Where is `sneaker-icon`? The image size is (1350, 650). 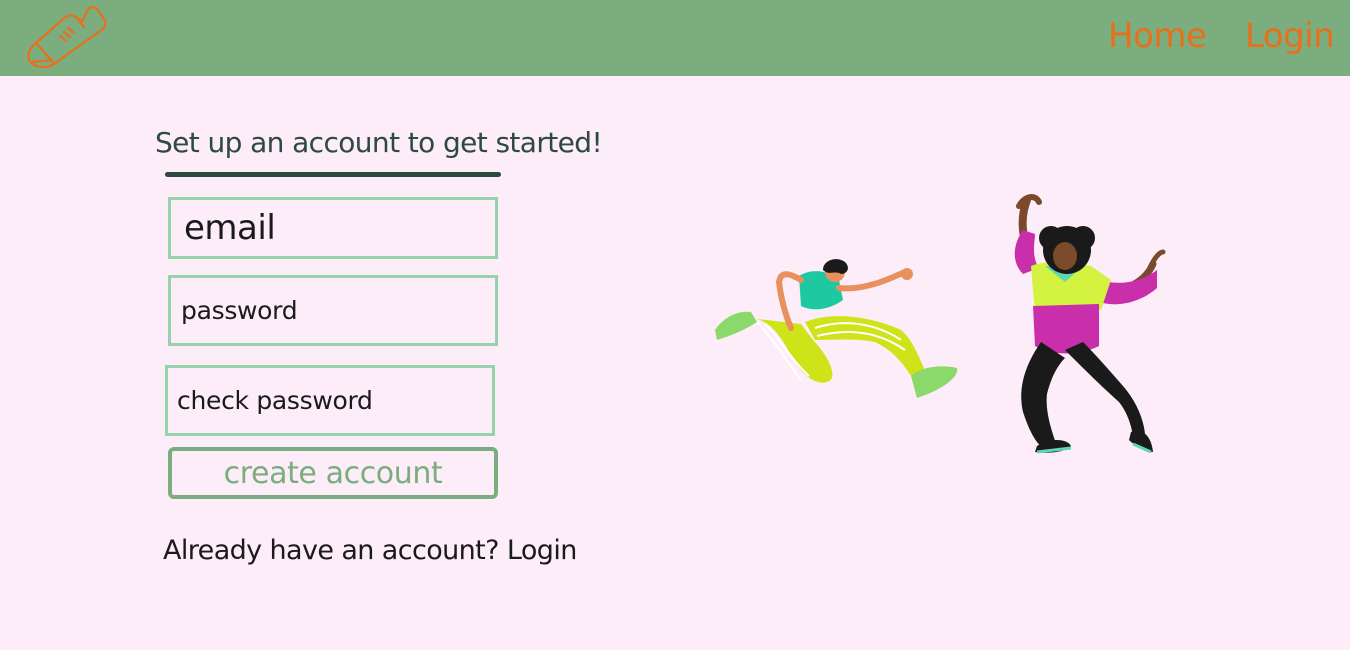 sneaker-icon is located at coordinates (66, 37).